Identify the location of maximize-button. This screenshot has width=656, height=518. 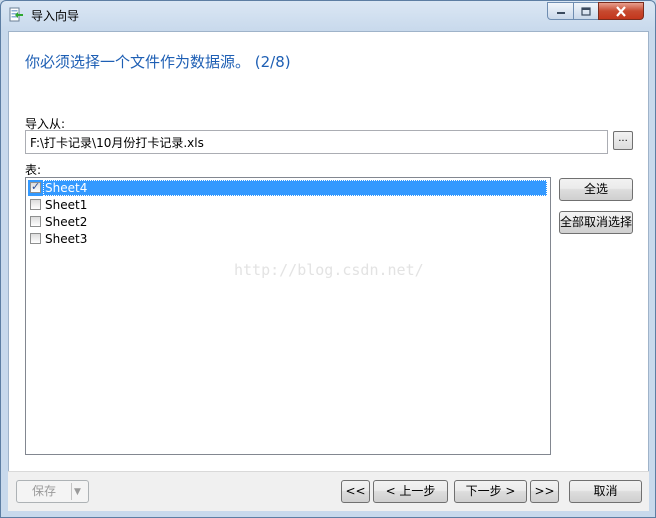
(586, 11).